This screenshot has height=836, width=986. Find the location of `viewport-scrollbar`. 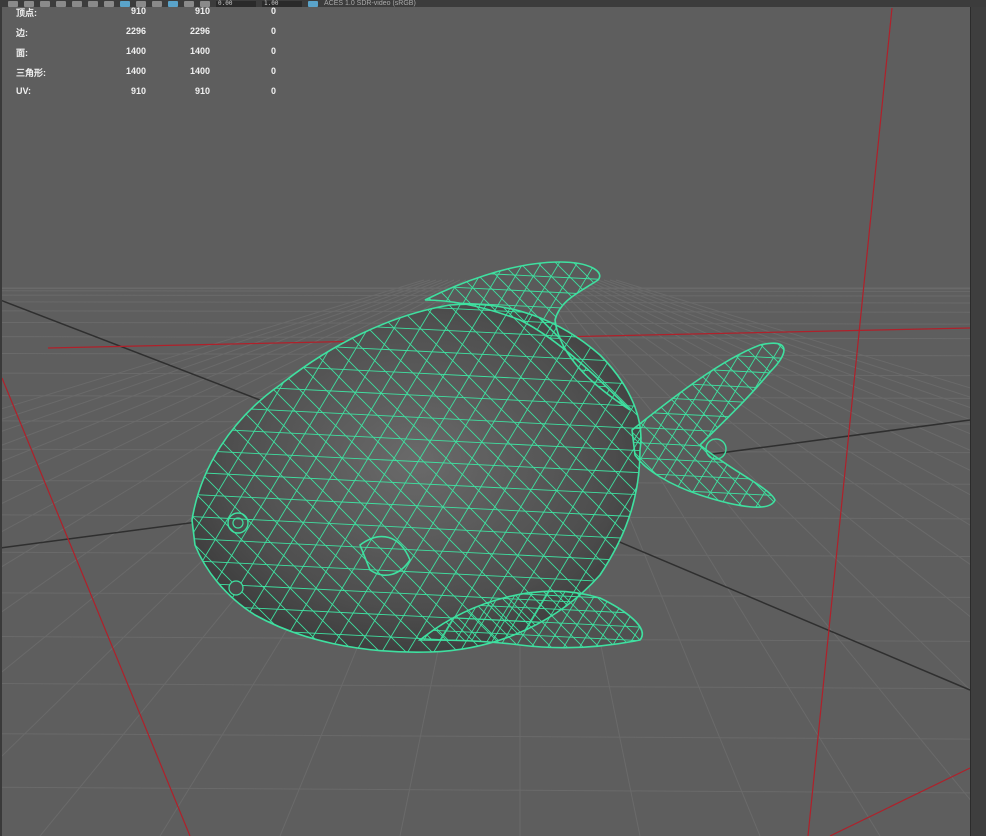

viewport-scrollbar is located at coordinates (978, 418).